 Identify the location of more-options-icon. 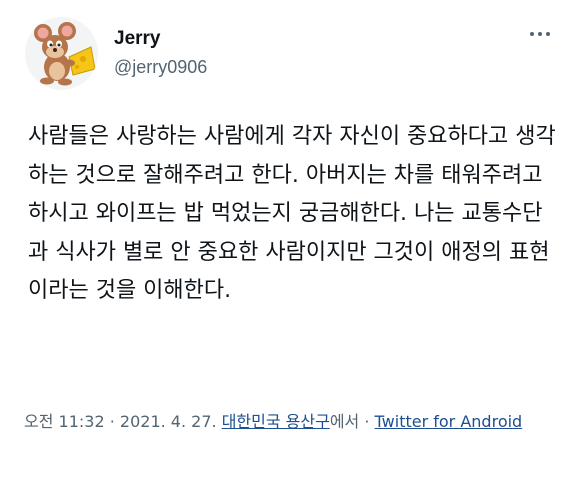
(540, 34).